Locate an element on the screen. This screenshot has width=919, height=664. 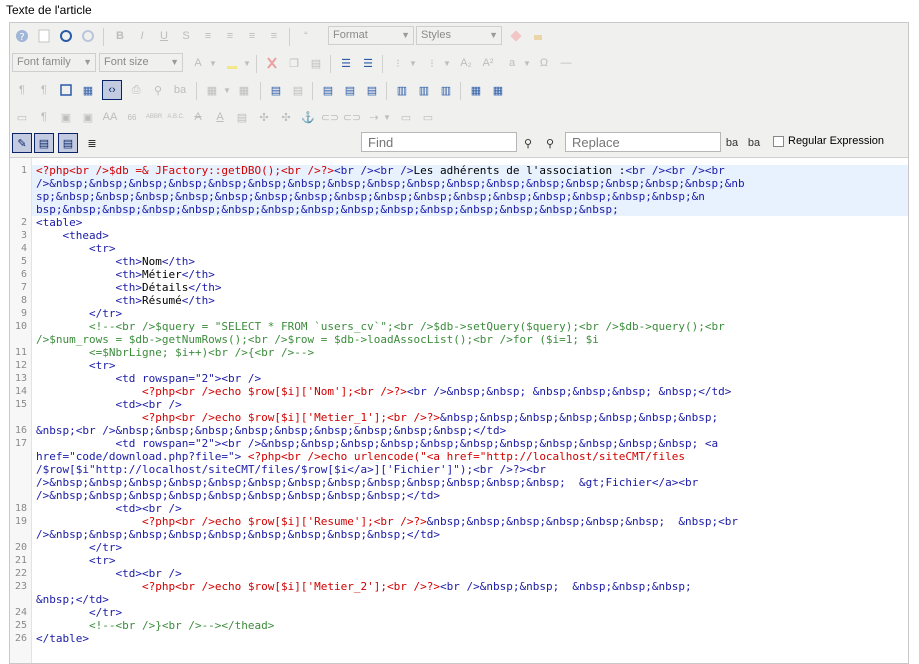
copy-icon: ❐ is located at coordinates (294, 63).